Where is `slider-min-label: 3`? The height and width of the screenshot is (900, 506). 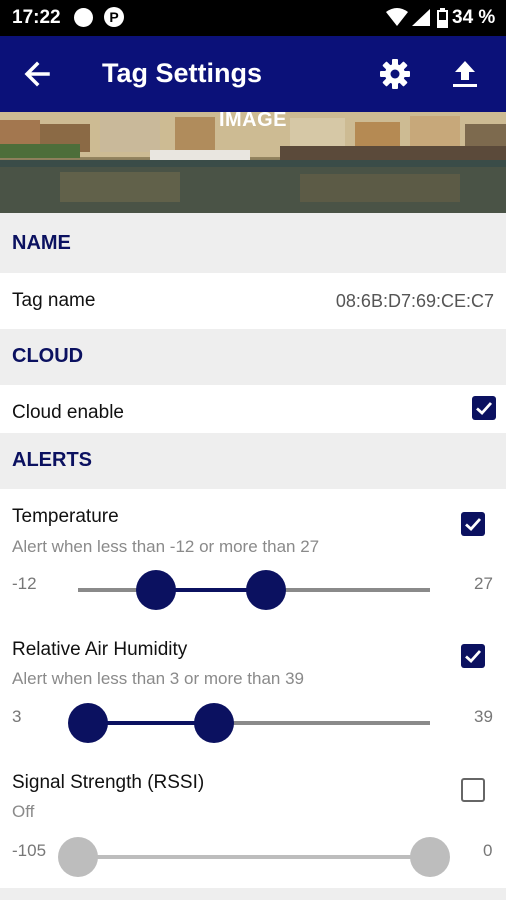
slider-min-label: 3 is located at coordinates (17, 716).